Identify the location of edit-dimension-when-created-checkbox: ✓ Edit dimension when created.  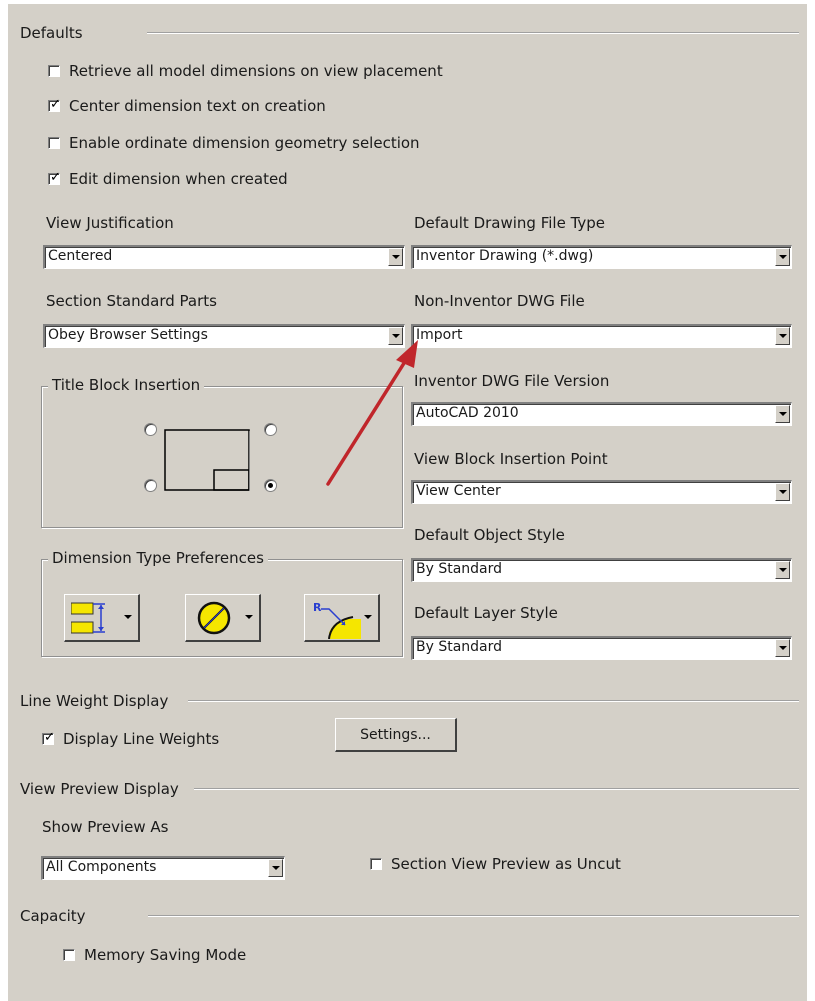
(168, 179).